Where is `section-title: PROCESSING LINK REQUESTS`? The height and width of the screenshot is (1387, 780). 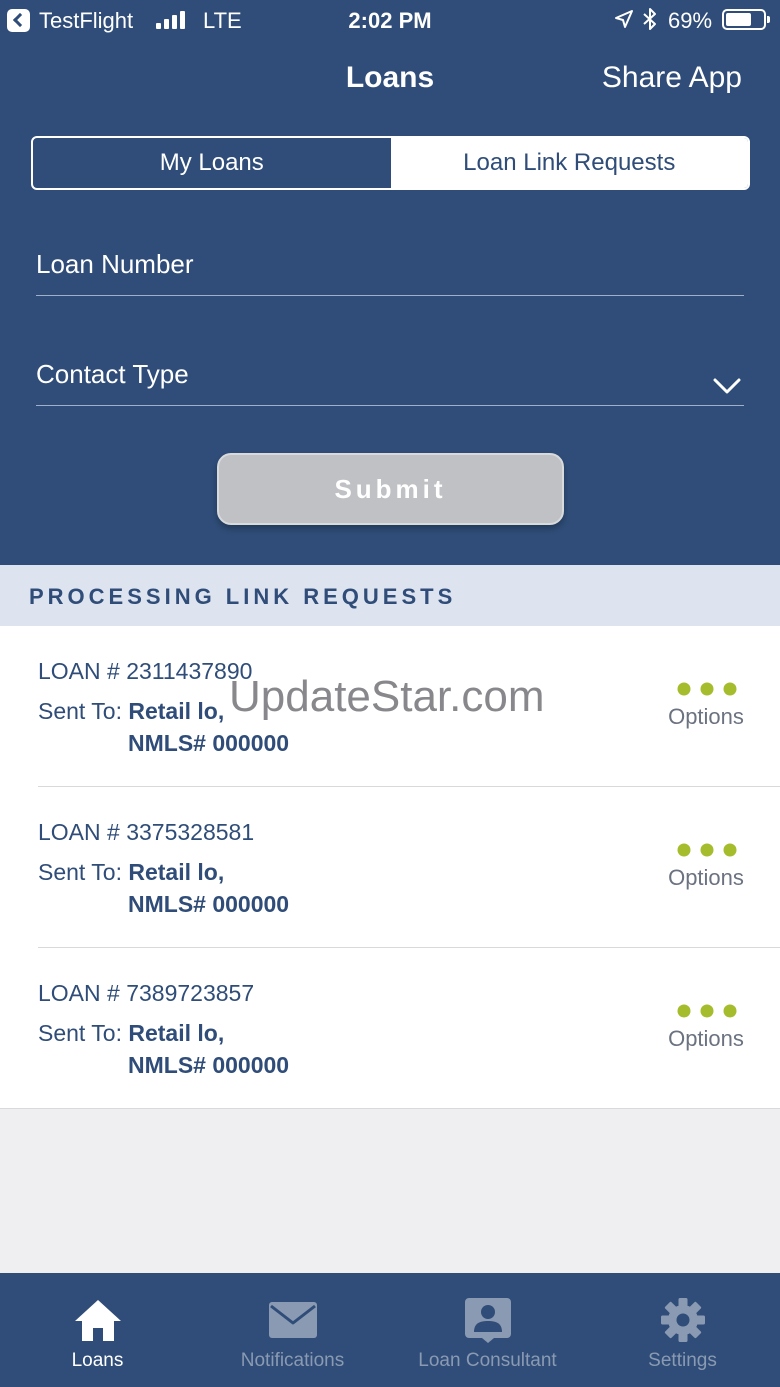
section-title: PROCESSING LINK REQUESTS is located at coordinates (243, 596).